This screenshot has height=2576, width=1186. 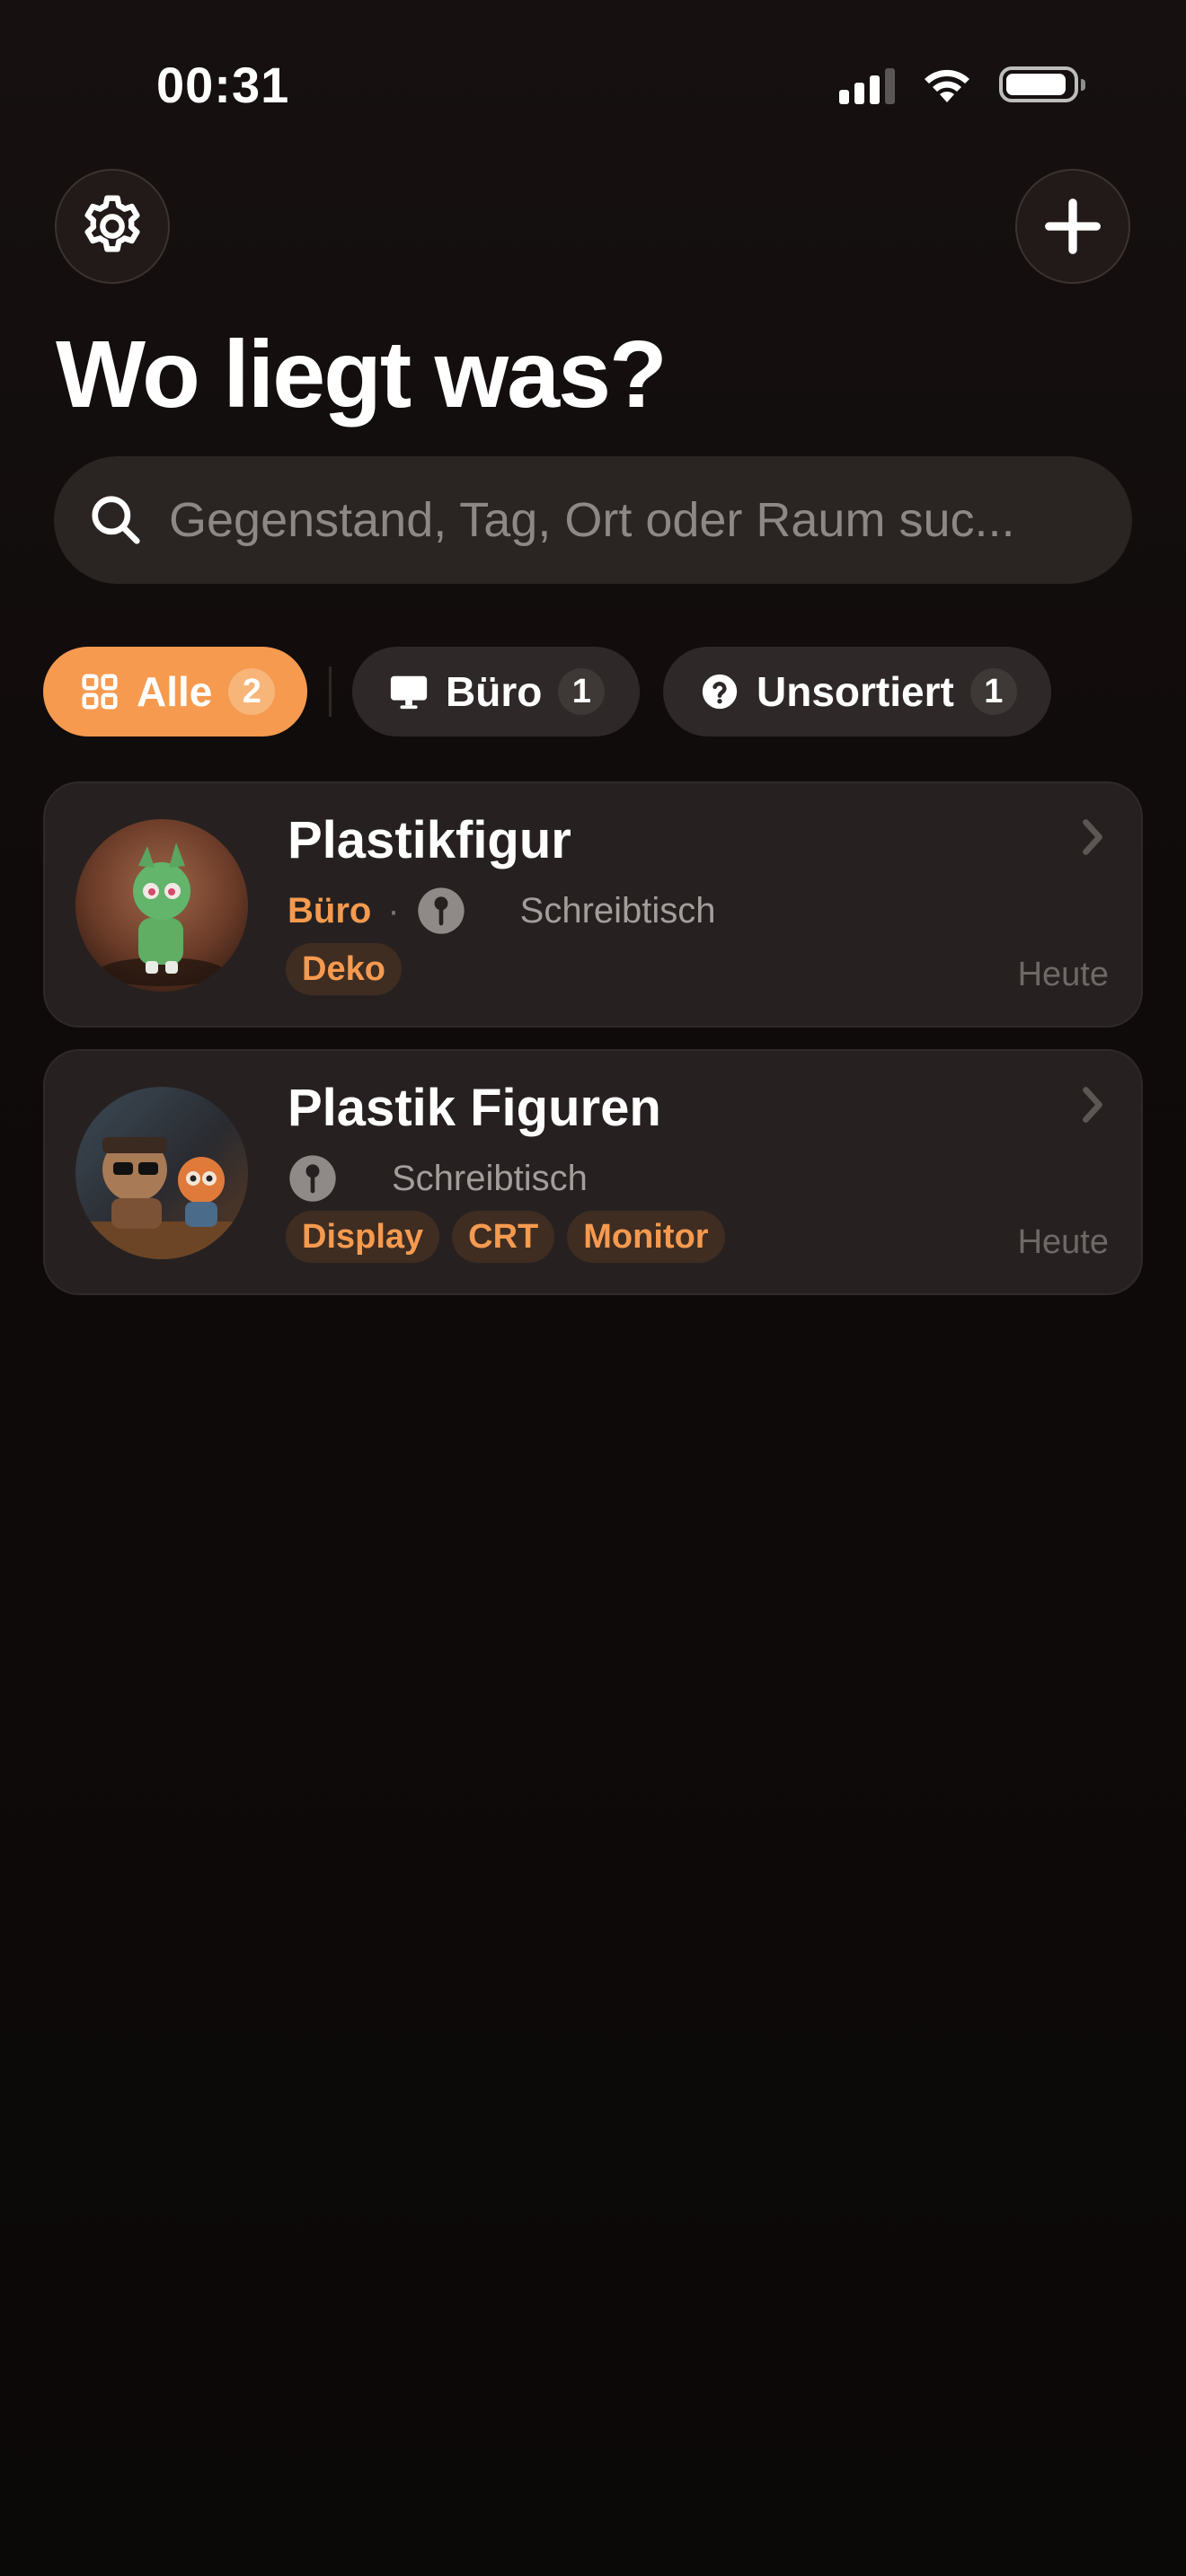 What do you see at coordinates (116, 520) in the screenshot?
I see `search-icon` at bounding box center [116, 520].